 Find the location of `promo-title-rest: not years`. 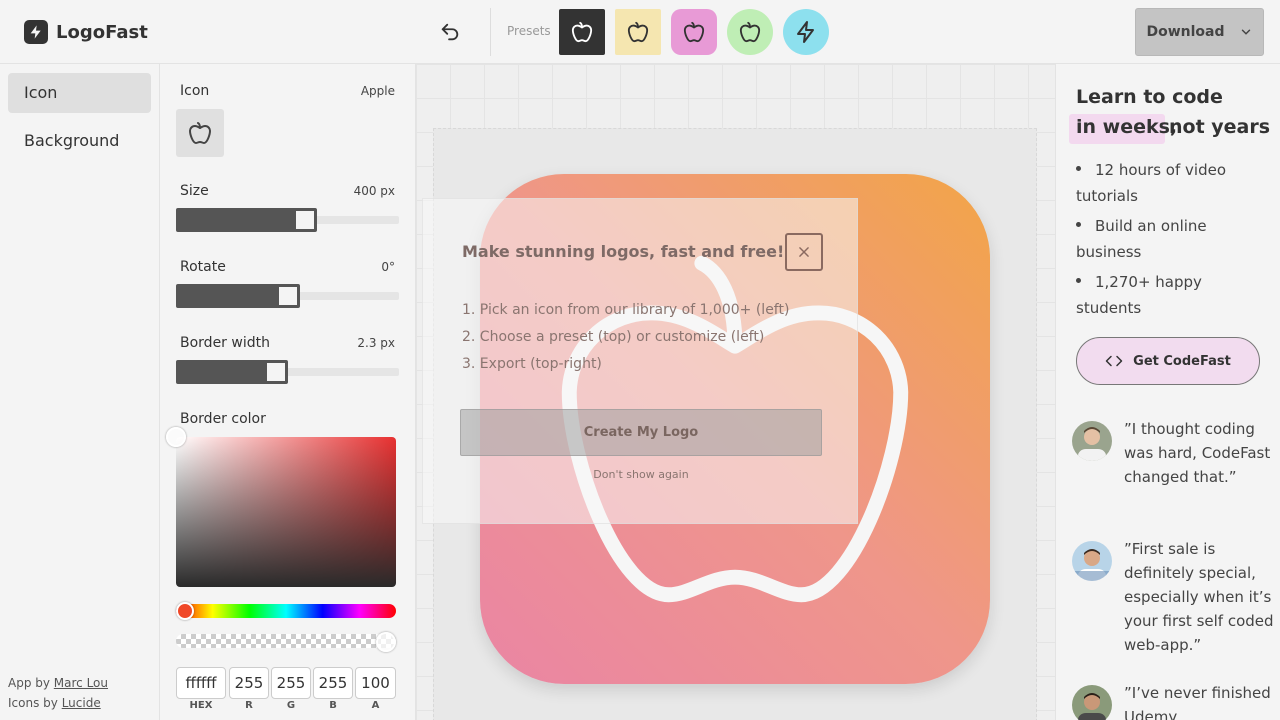

promo-title-rest: not years is located at coordinates (1220, 127).